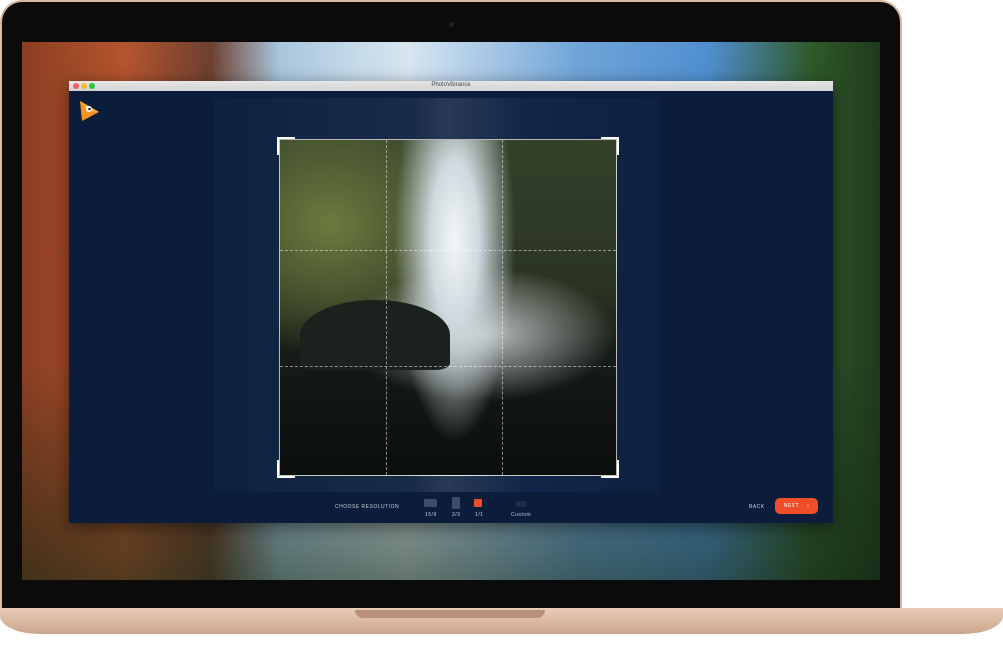 The width and height of the screenshot is (1003, 648). Describe the element at coordinates (89, 111) in the screenshot. I see `app-logo-icon` at that location.